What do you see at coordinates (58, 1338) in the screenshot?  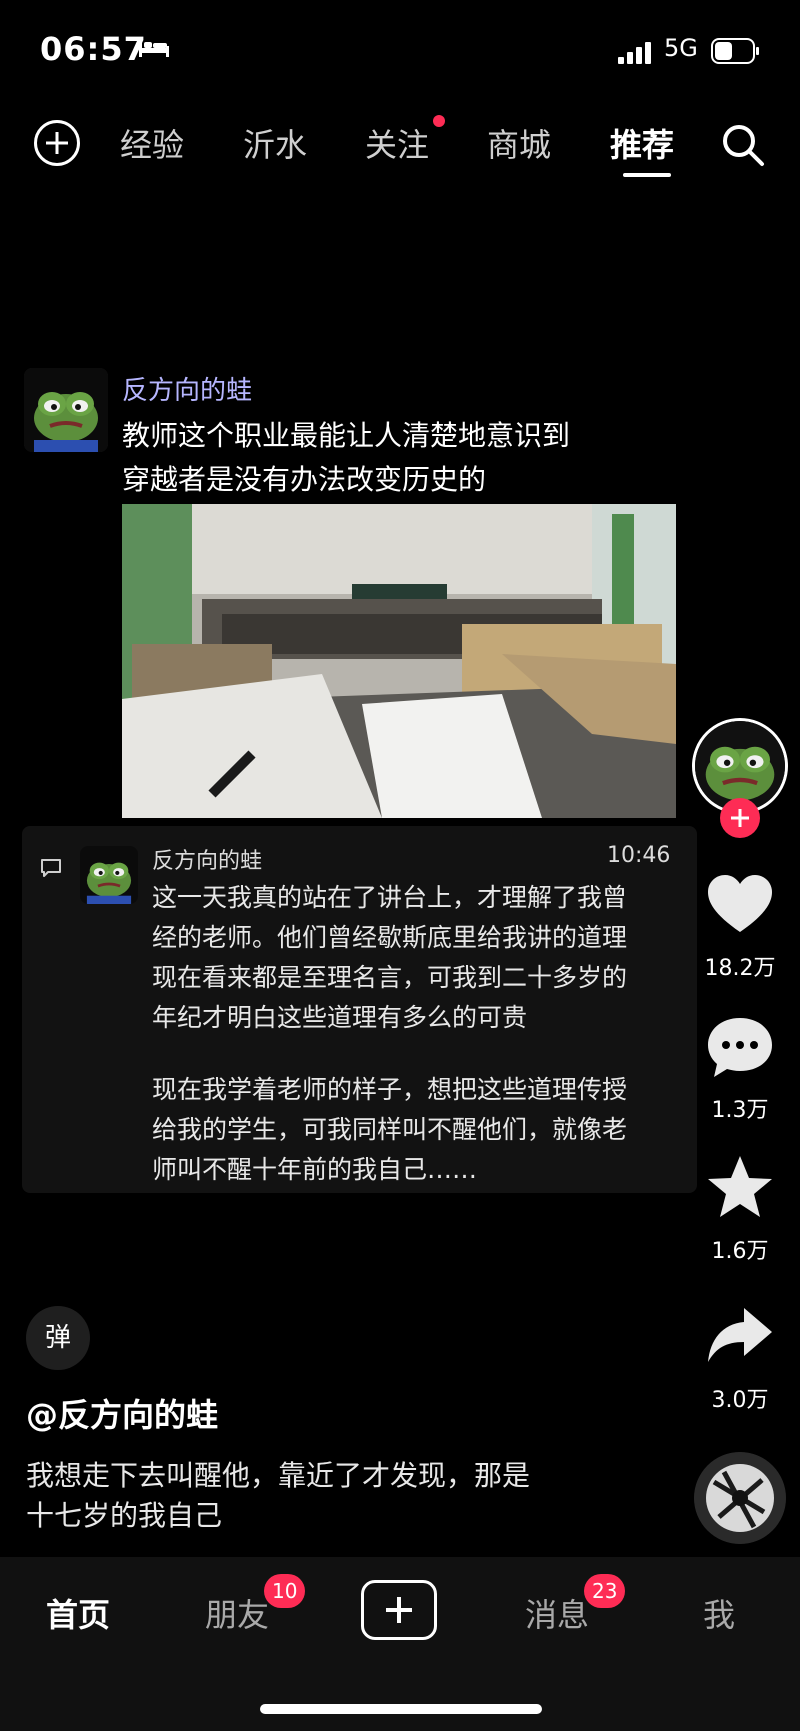 I see `danmu-toggle-button: 弹` at bounding box center [58, 1338].